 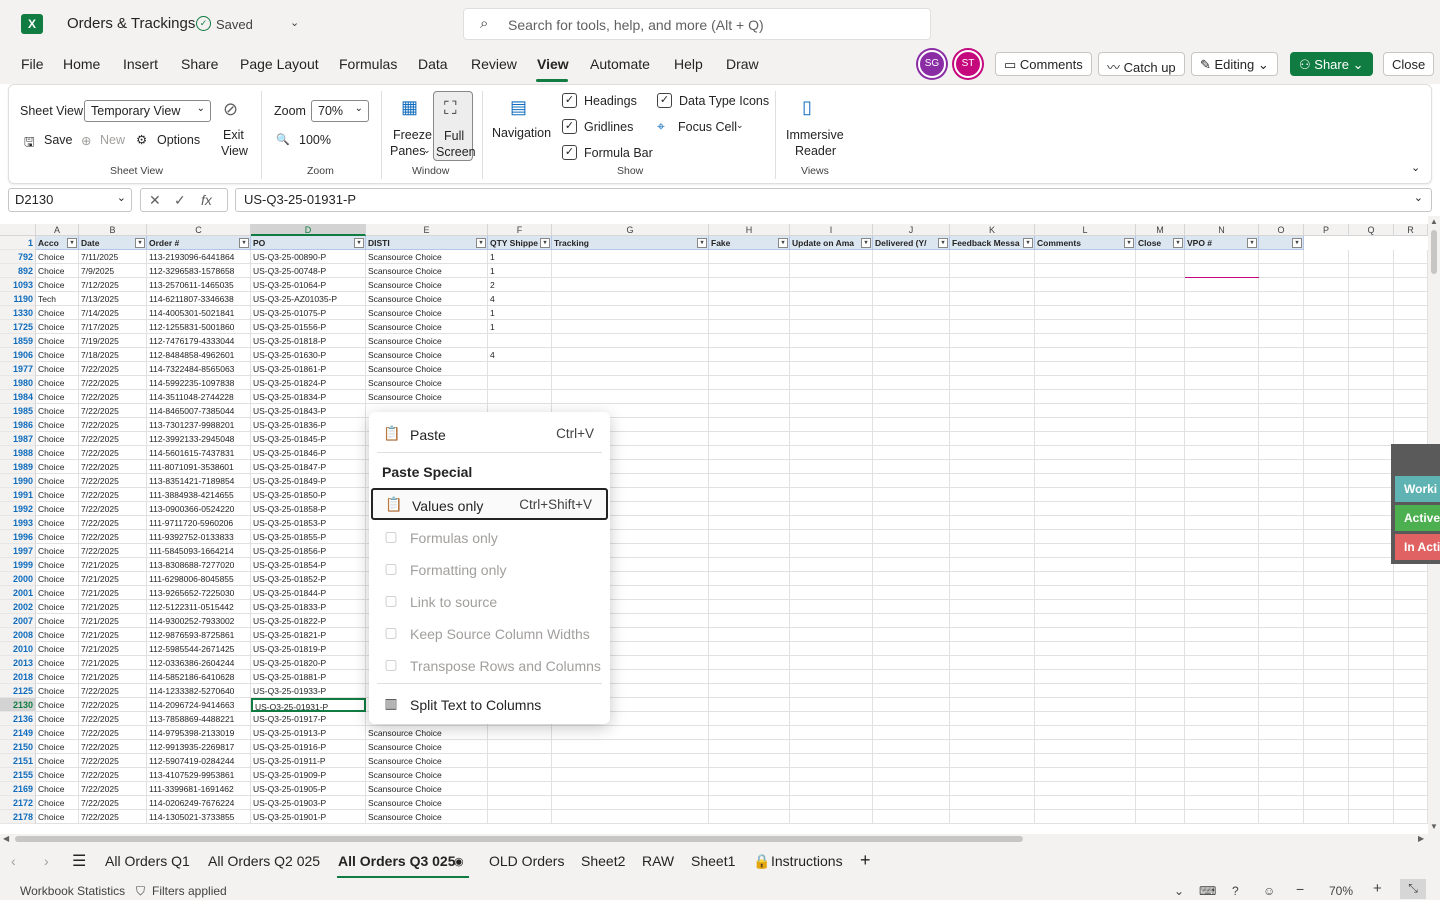 I want to click on table-header-cell: QTY Shippe ▾, so click(x=520, y=243).